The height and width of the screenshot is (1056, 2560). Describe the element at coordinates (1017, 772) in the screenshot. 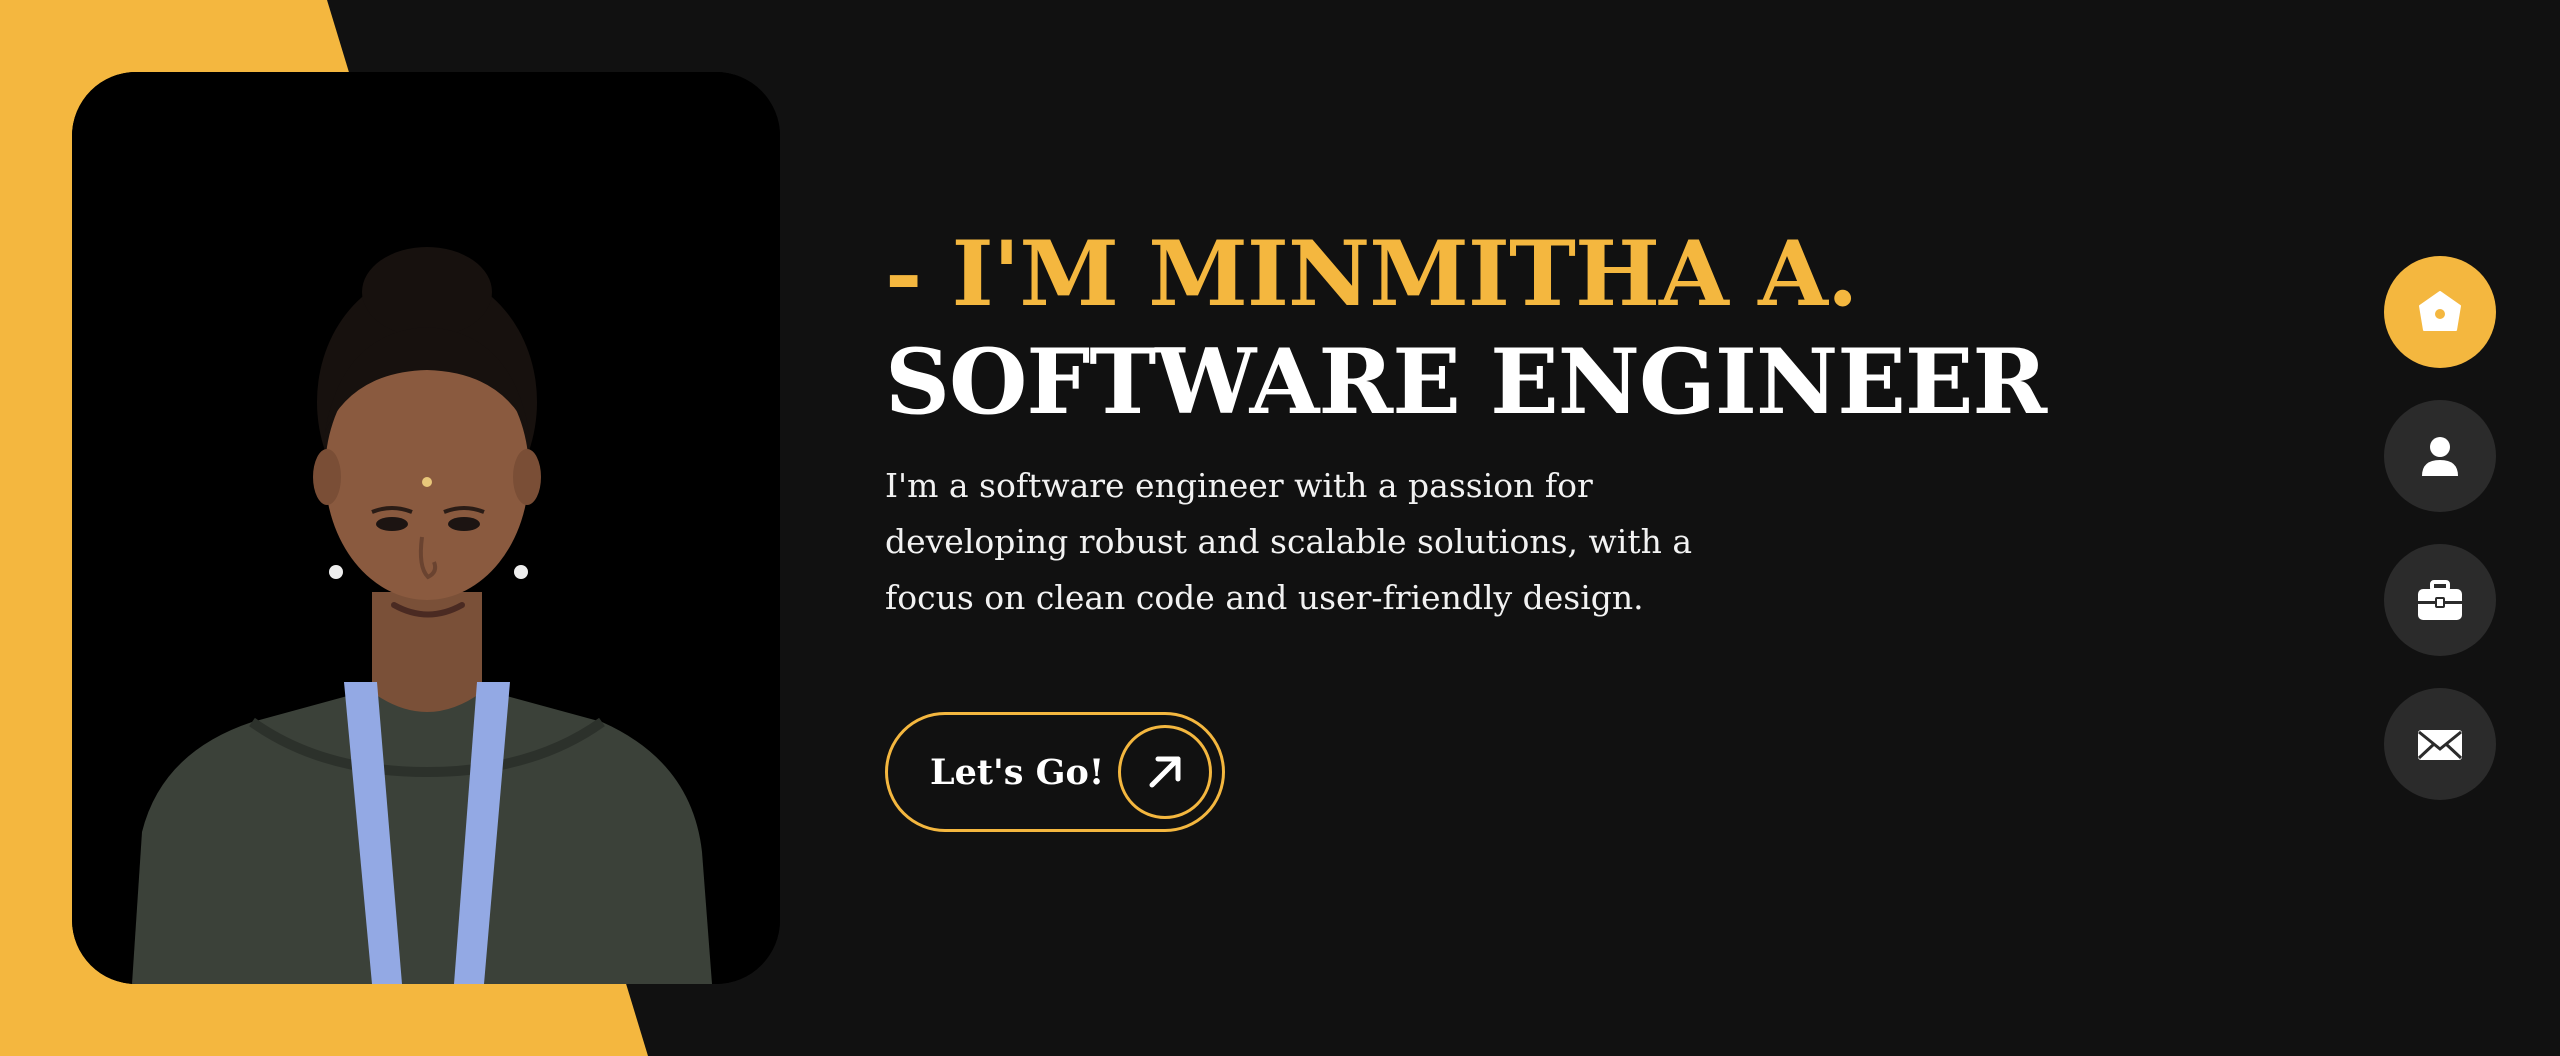

I see `lets-go-label: Let's Go!` at that location.